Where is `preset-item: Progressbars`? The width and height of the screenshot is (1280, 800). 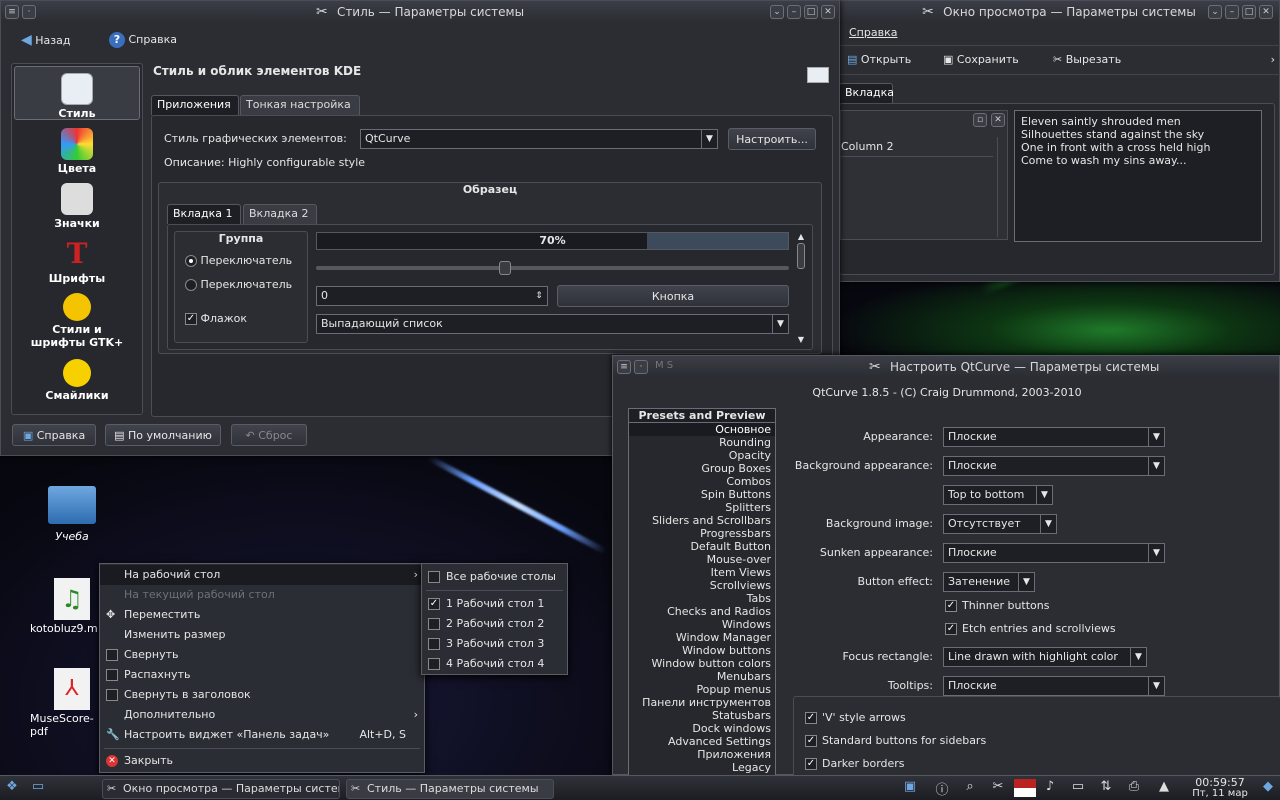
preset-item: Progressbars is located at coordinates (702, 533).